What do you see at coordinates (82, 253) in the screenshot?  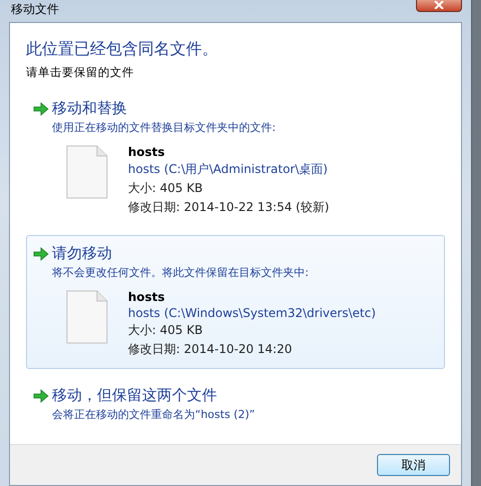 I see `option-title: 请勿移动` at bounding box center [82, 253].